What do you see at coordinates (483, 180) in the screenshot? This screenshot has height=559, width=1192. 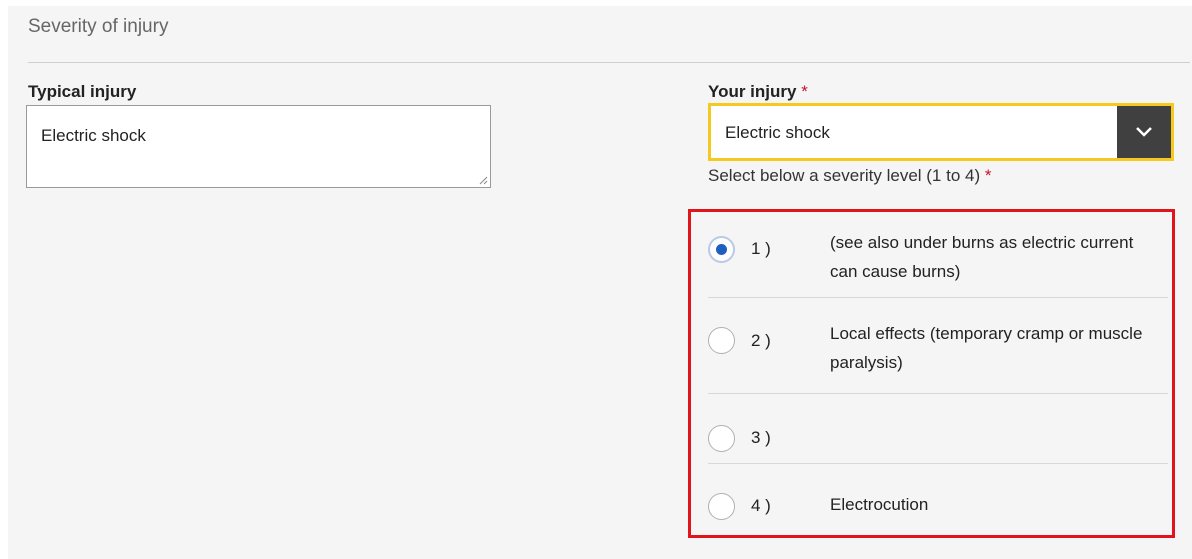 I see `resize-grip-icon` at bounding box center [483, 180].